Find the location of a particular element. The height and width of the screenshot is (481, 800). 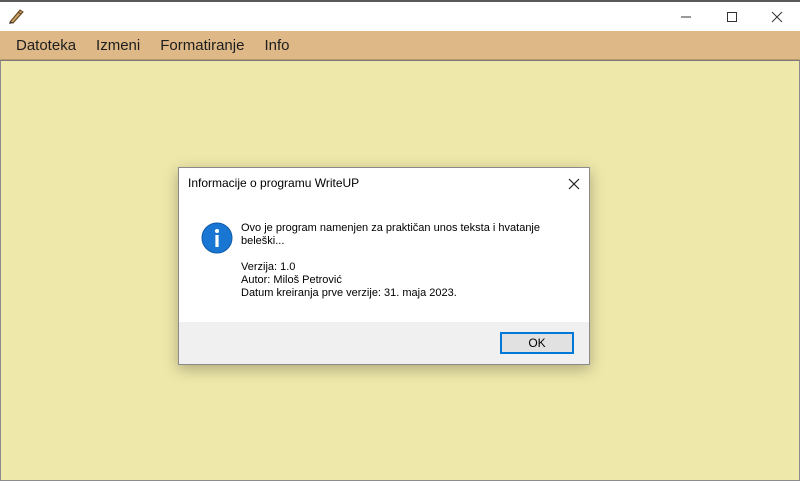

quill-pen-icon is located at coordinates (16, 16).